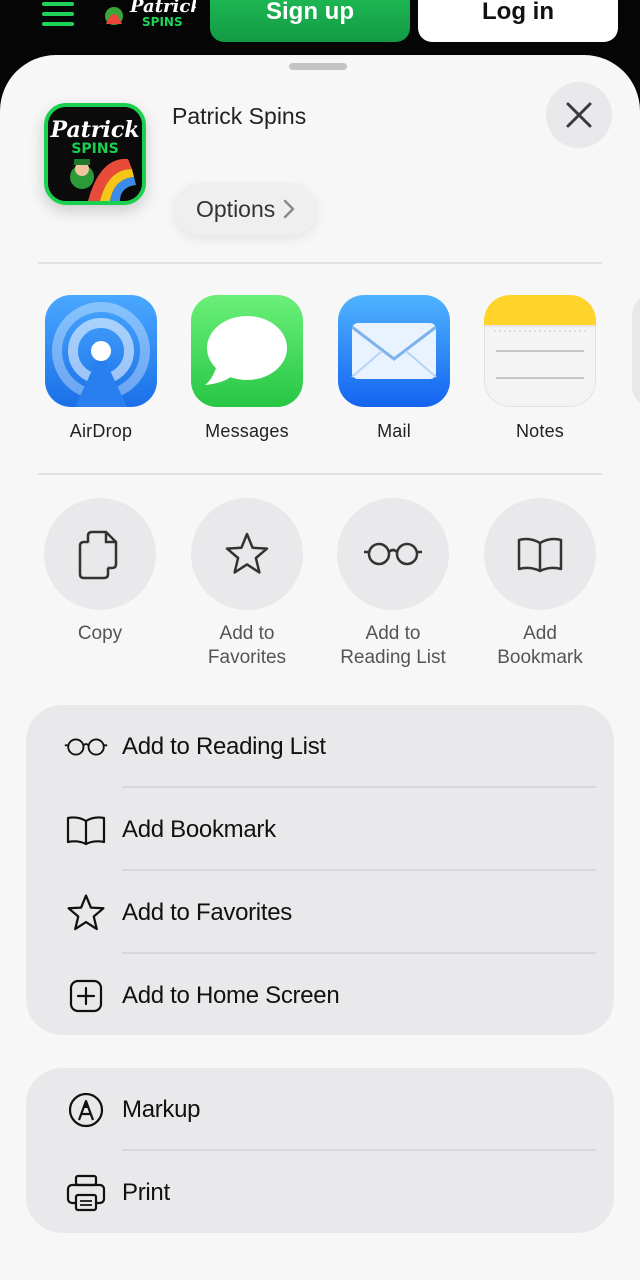  What do you see at coordinates (161, 1109) in the screenshot?
I see `list-item-label: Markup` at bounding box center [161, 1109].